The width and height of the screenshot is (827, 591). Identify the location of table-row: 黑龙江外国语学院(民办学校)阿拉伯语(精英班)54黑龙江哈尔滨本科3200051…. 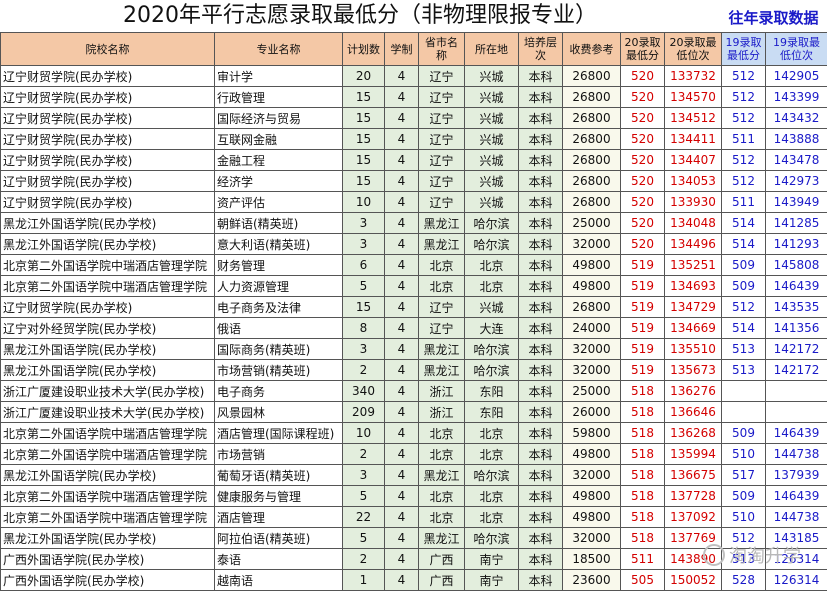
(414, 538).